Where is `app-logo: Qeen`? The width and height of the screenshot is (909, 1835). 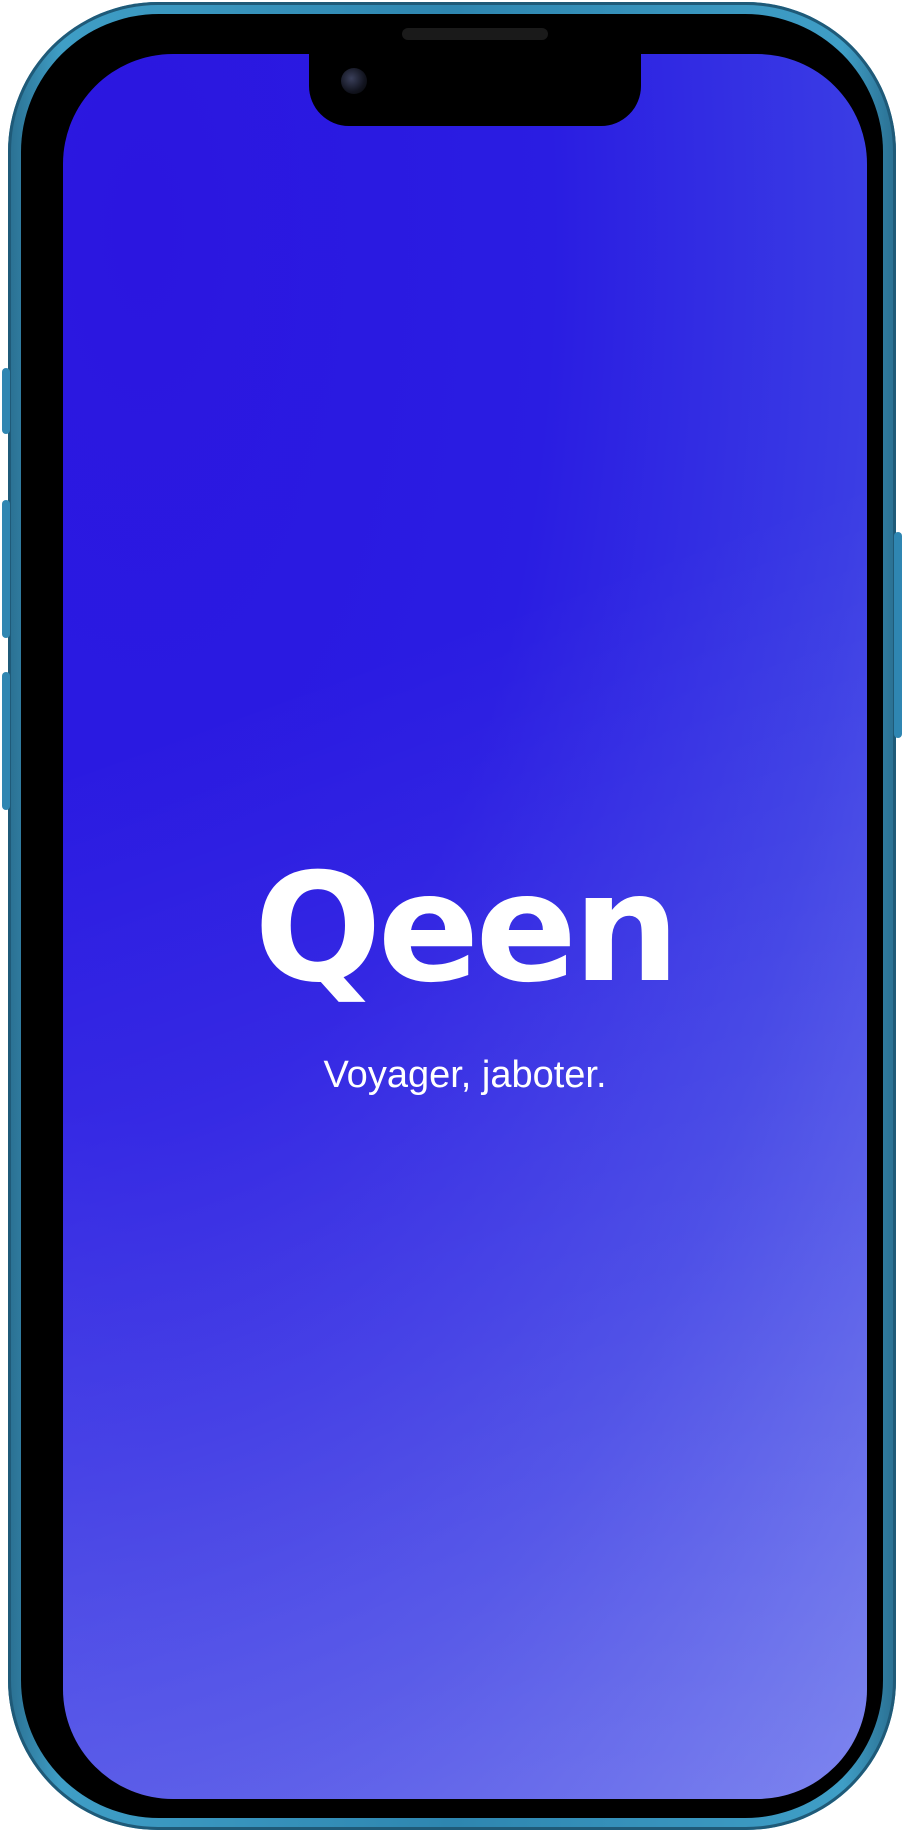 app-logo: Qeen is located at coordinates (467, 929).